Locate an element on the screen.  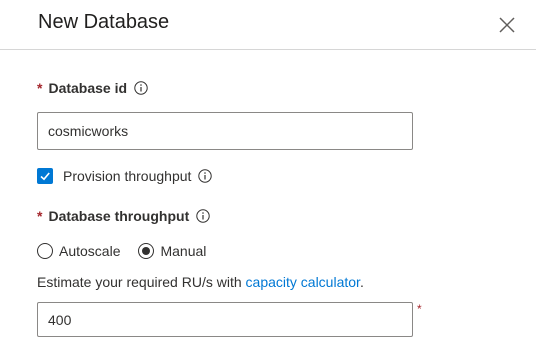
radio-manual: Manual is located at coordinates (172, 251).